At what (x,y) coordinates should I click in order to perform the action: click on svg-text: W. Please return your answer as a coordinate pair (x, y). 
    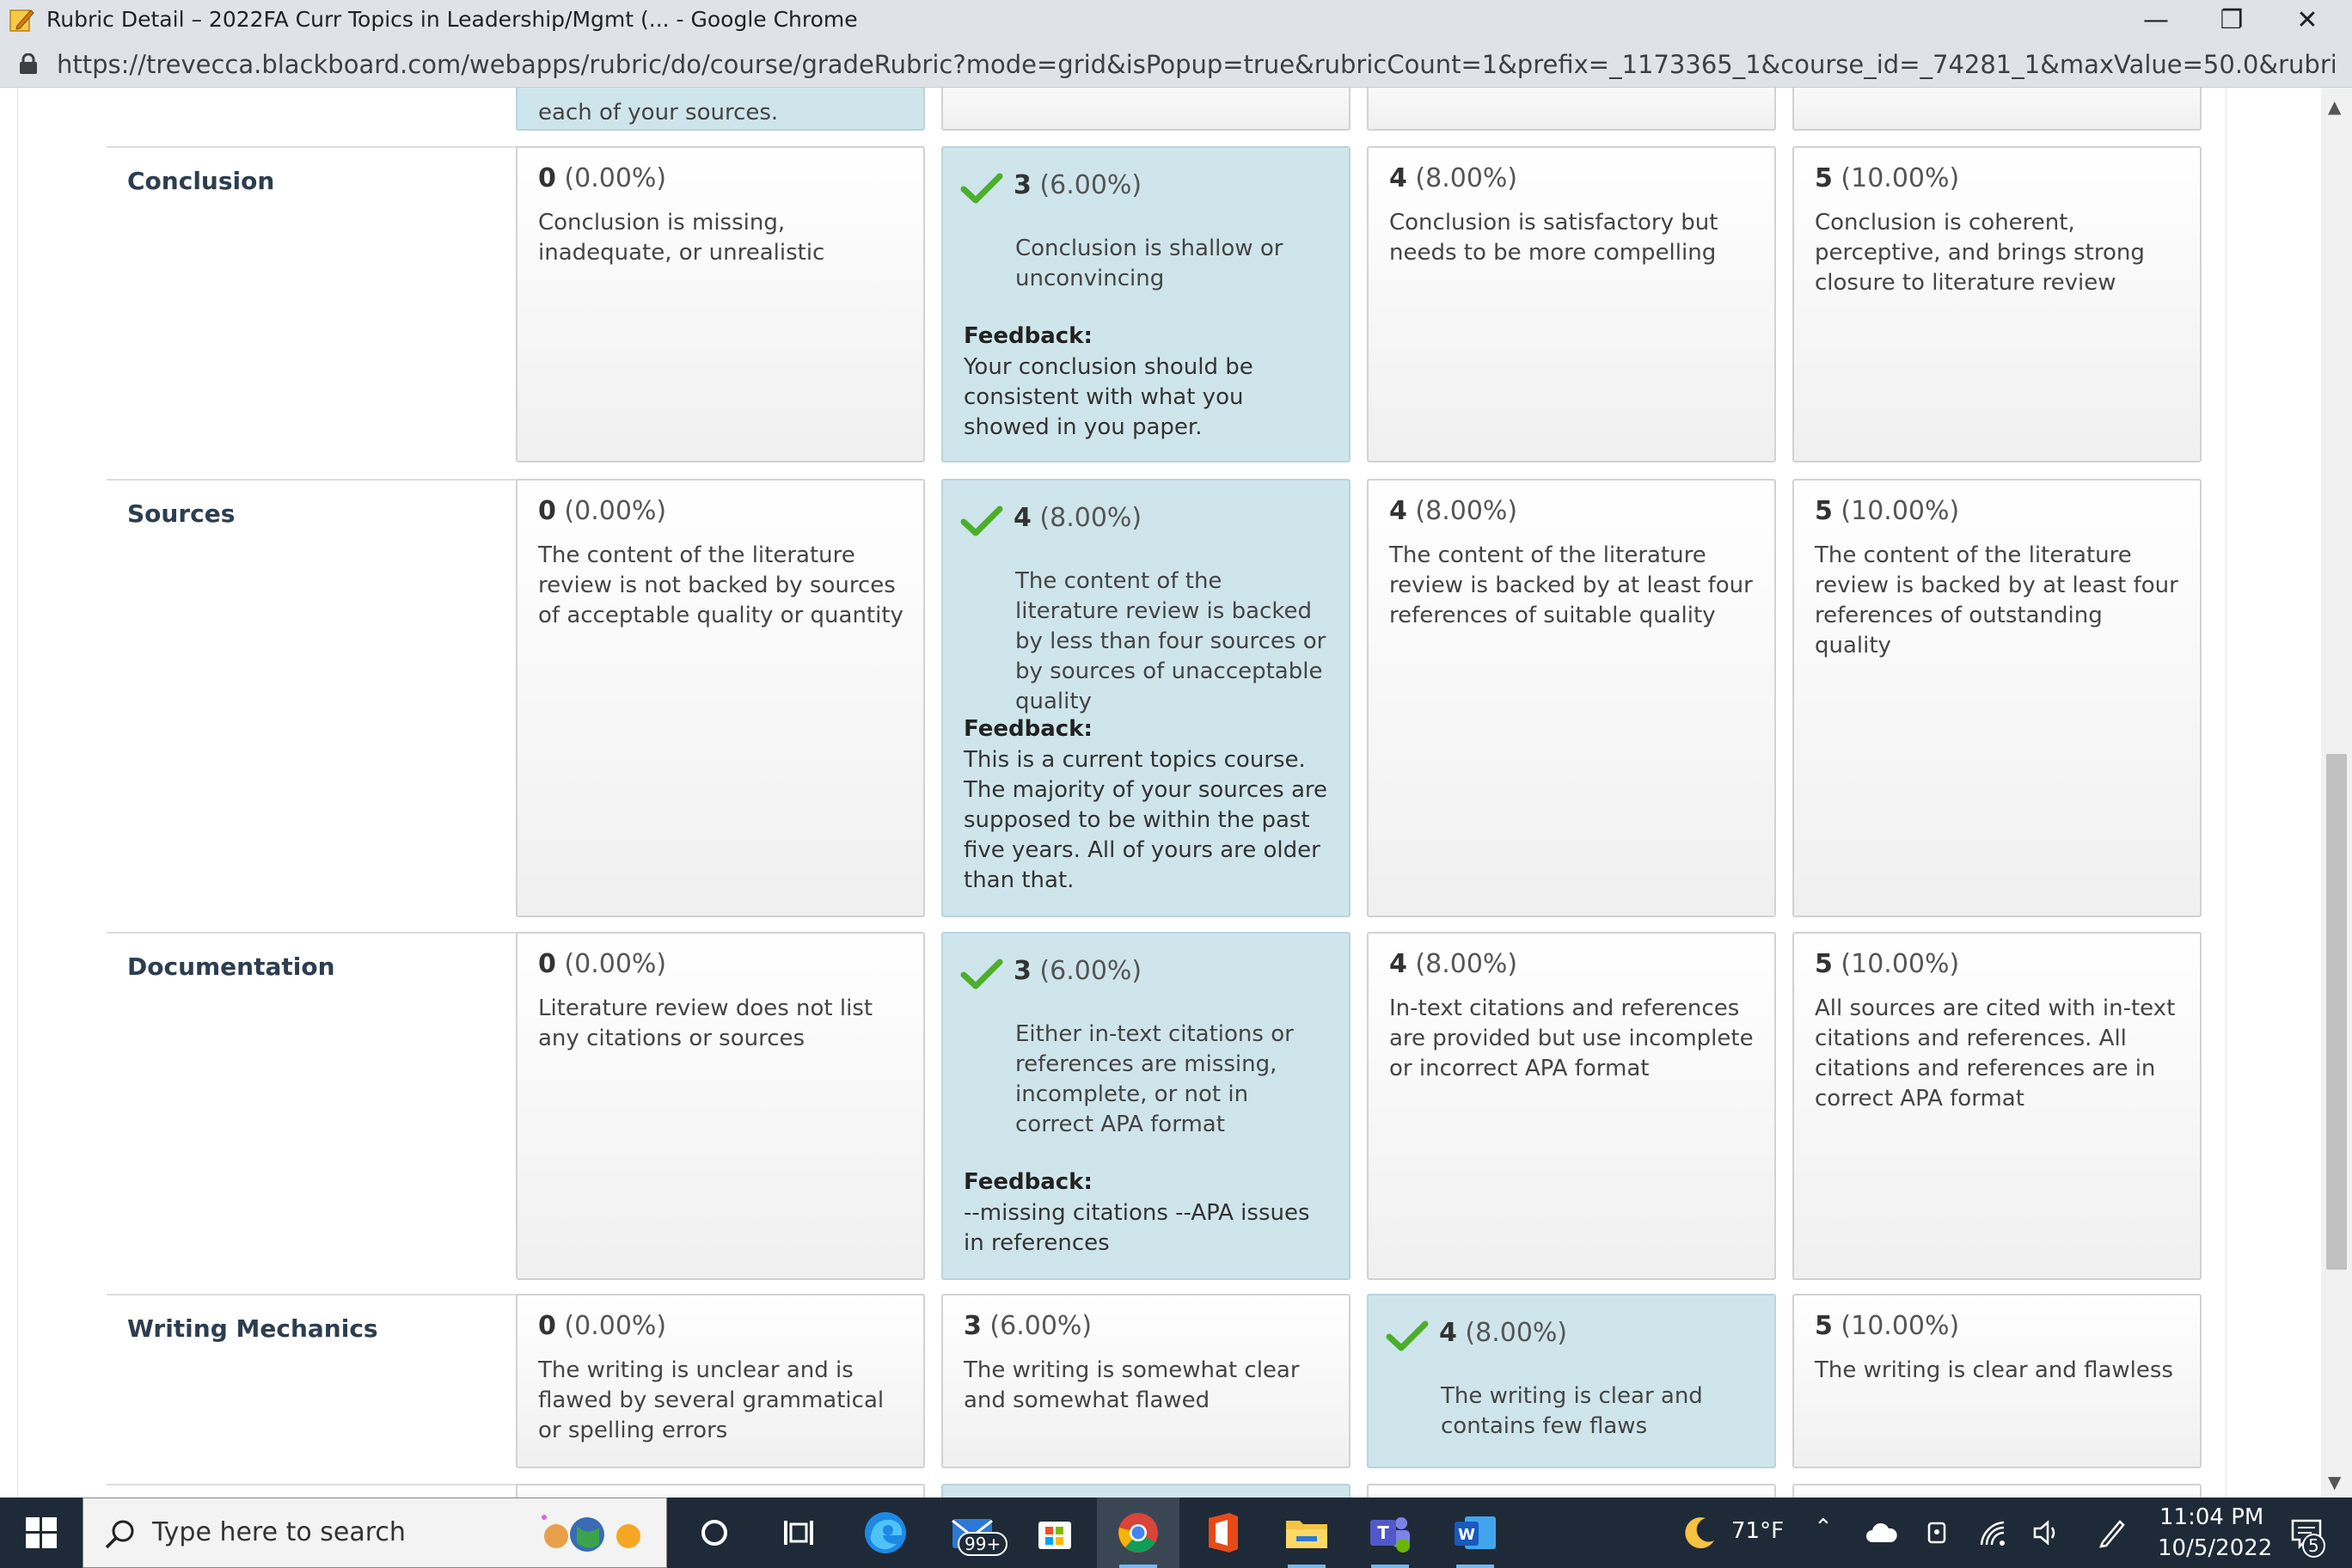
    Looking at the image, I should click on (1466, 1535).